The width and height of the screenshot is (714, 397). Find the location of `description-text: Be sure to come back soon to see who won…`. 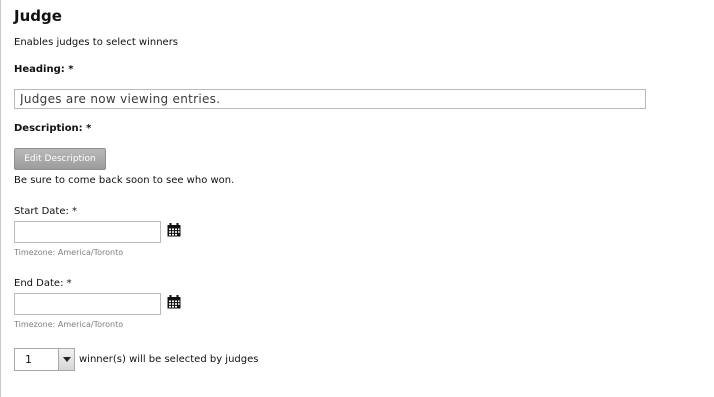

description-text: Be sure to come back soon to see who won… is located at coordinates (124, 180).